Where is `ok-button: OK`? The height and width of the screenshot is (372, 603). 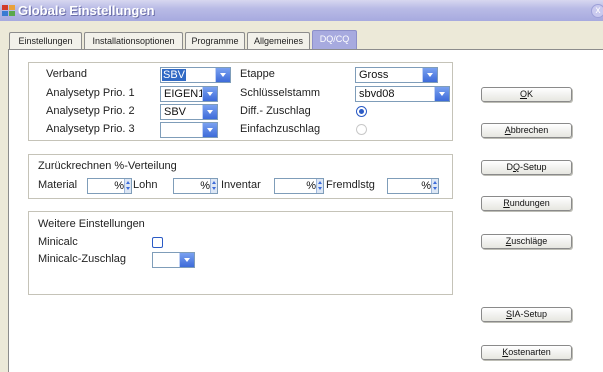
ok-button: OK is located at coordinates (526, 94).